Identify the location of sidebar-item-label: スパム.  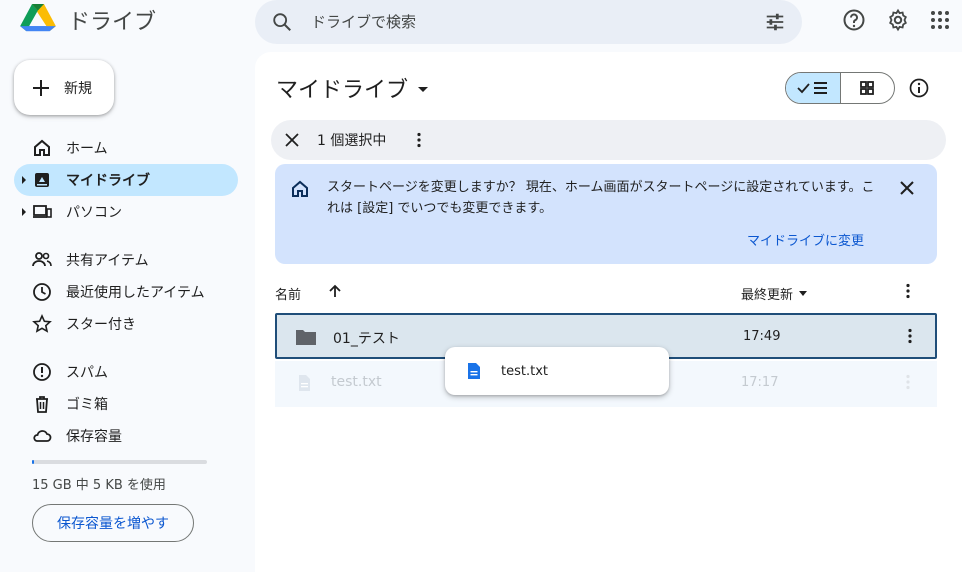
(87, 373).